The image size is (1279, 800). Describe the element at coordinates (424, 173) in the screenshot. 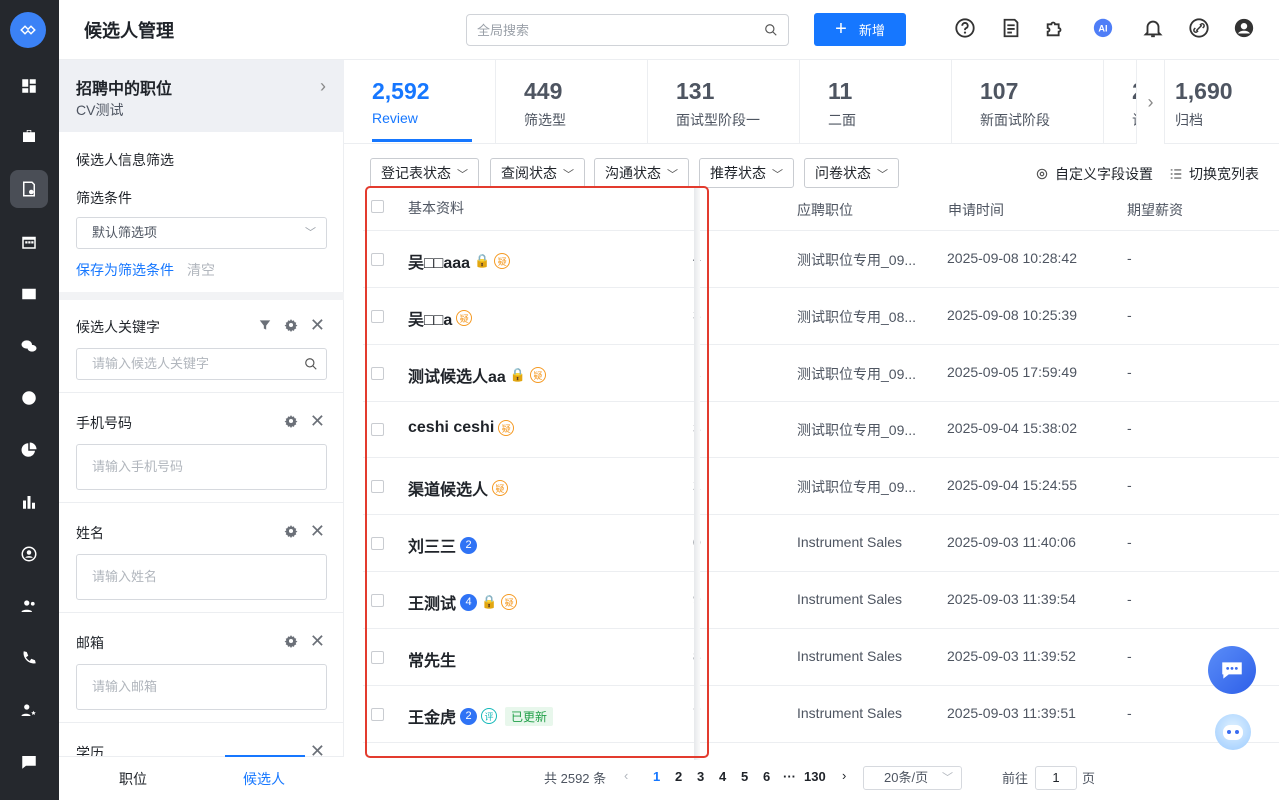

I see `filter-register-status: 登记表状态 ﹀` at that location.